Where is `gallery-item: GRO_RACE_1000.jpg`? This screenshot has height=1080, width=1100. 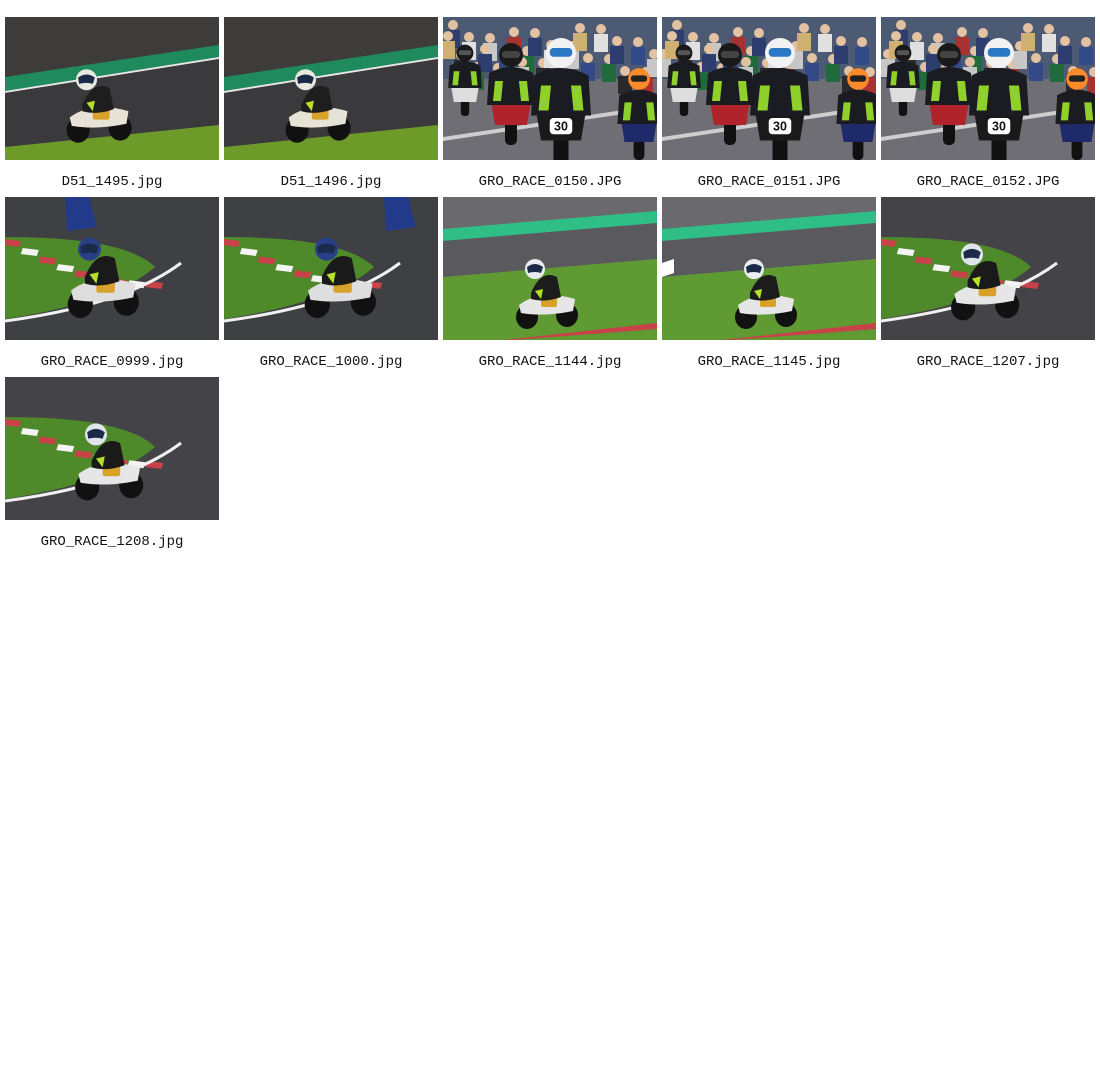 gallery-item: GRO_RACE_1000.jpg is located at coordinates (331, 287).